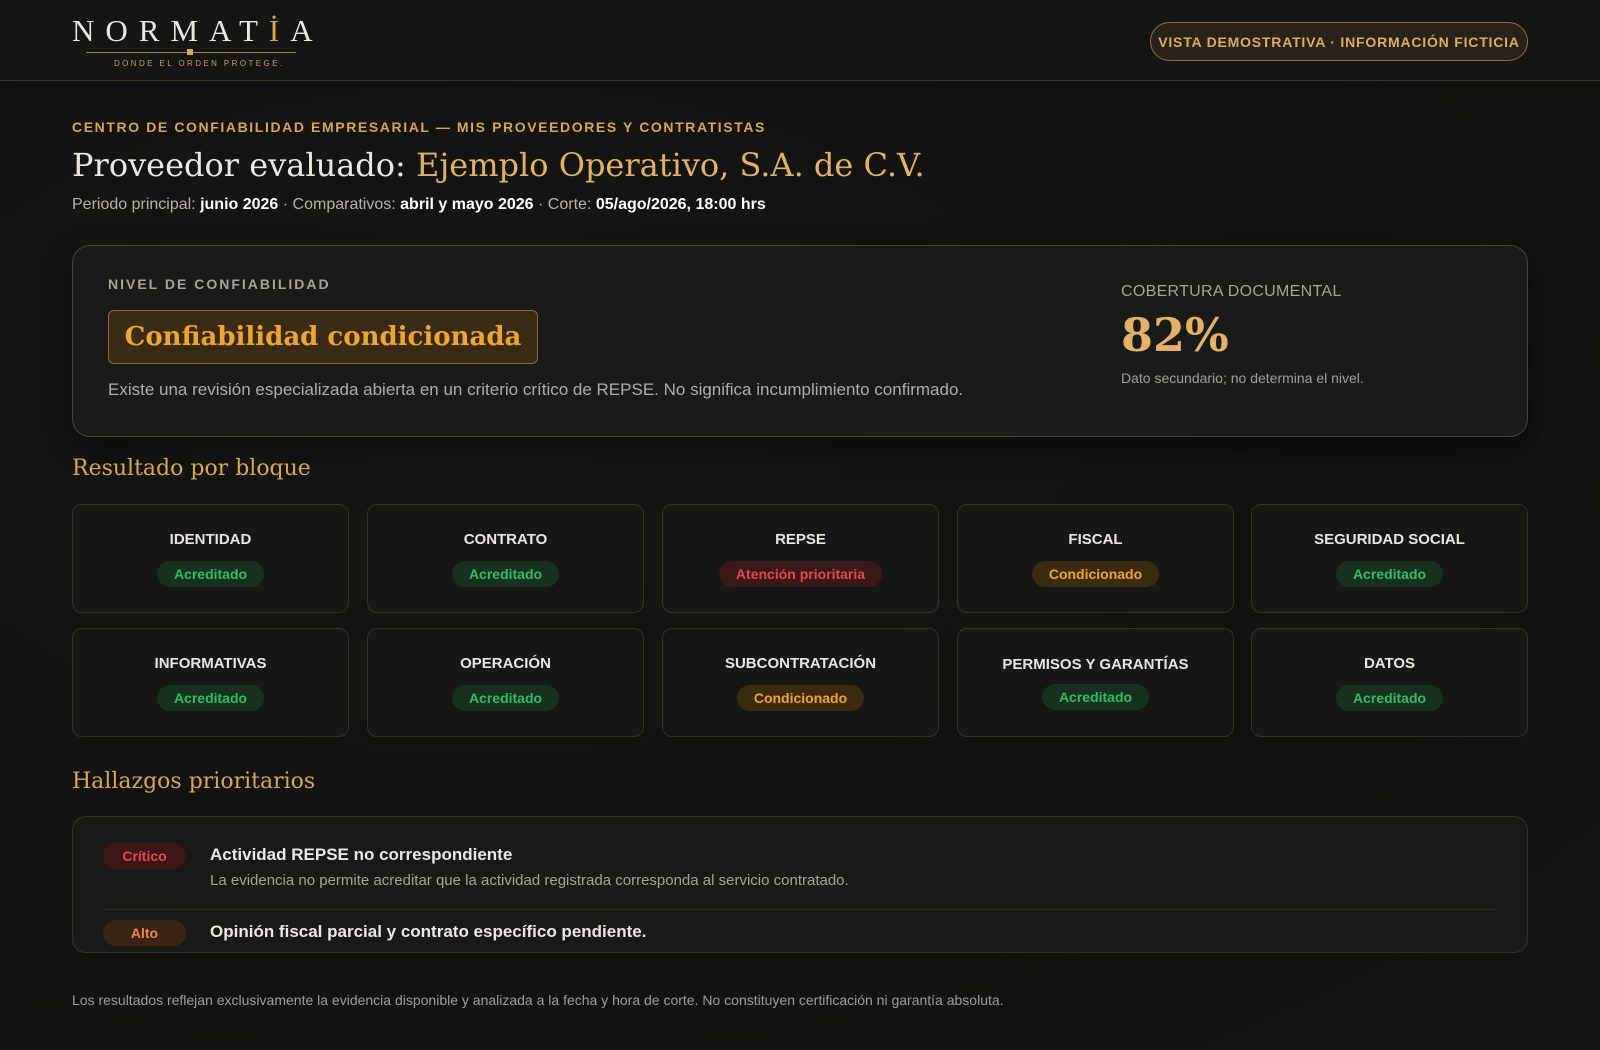  I want to click on comparatives-value: abril y mayo 2026, so click(467, 204).